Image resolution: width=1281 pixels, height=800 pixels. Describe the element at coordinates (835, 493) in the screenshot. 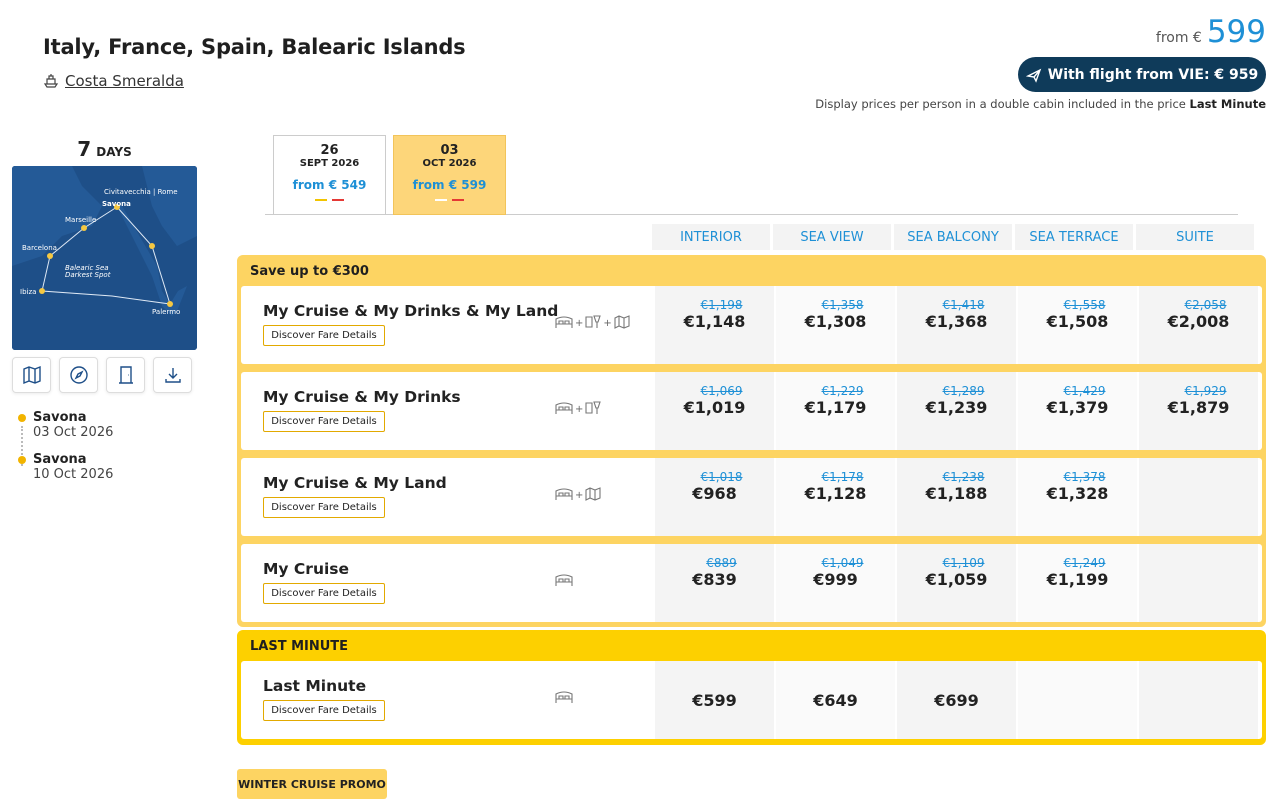

I see `discounted-price: €1,128` at that location.